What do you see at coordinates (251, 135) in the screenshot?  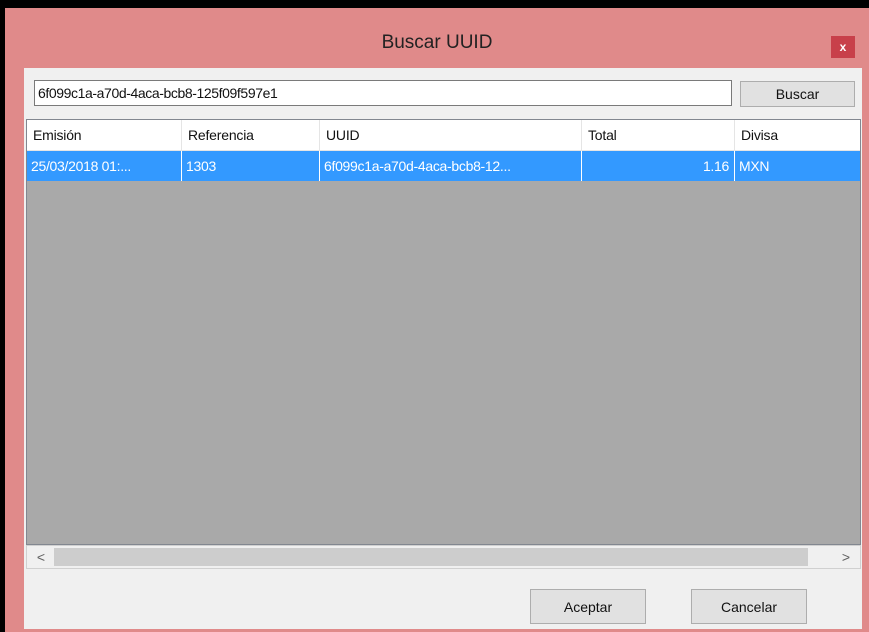 I see `column-header-referencia: Referencia` at bounding box center [251, 135].